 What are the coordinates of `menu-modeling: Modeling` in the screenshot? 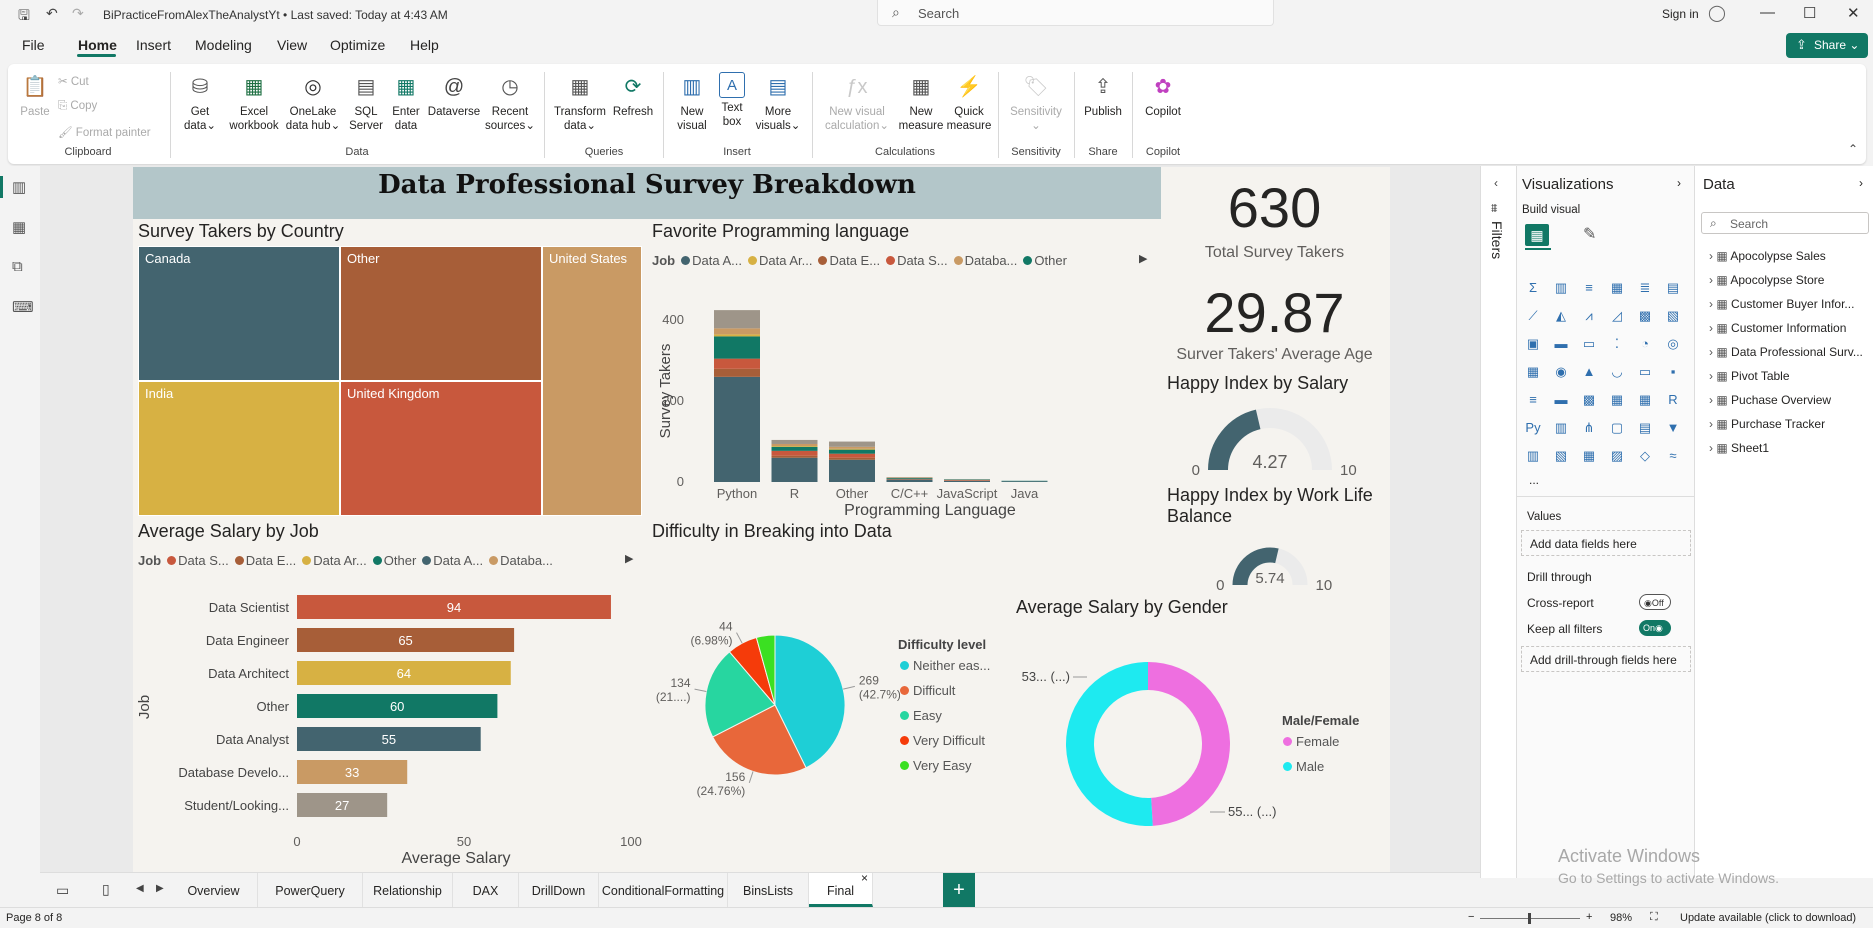 It's located at (223, 45).